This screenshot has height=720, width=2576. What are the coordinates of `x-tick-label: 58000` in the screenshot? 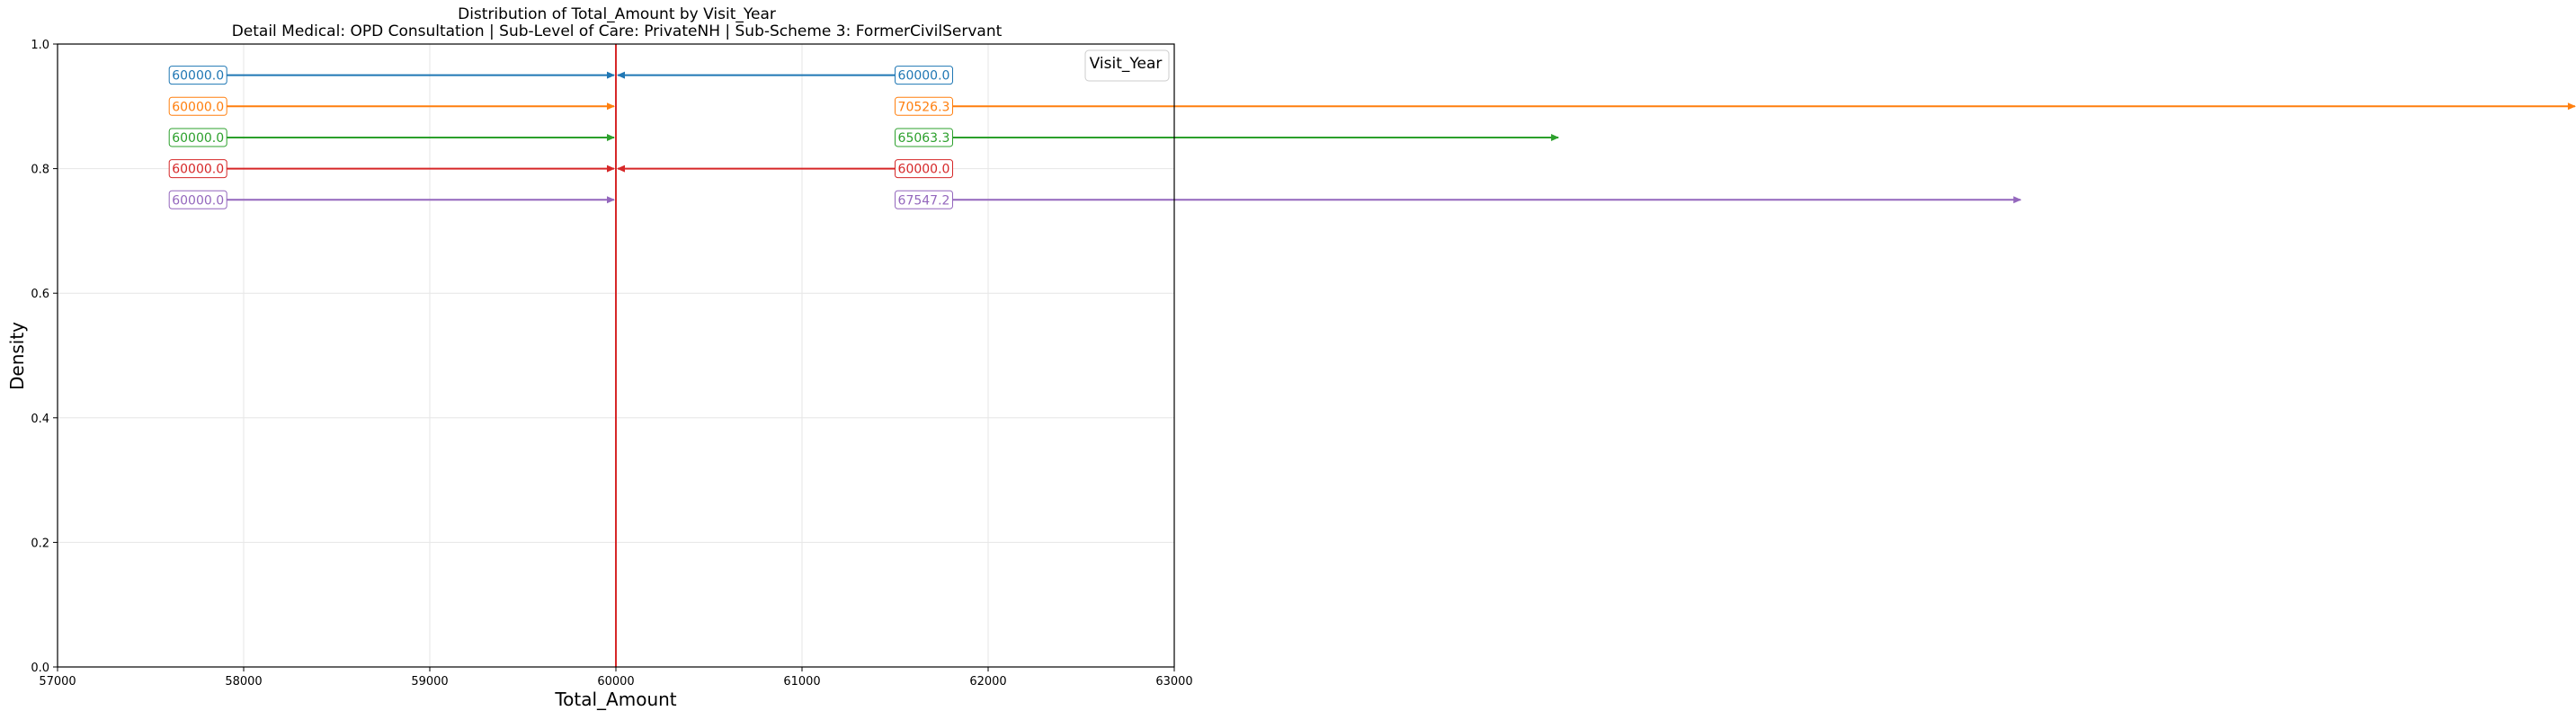 It's located at (244, 682).